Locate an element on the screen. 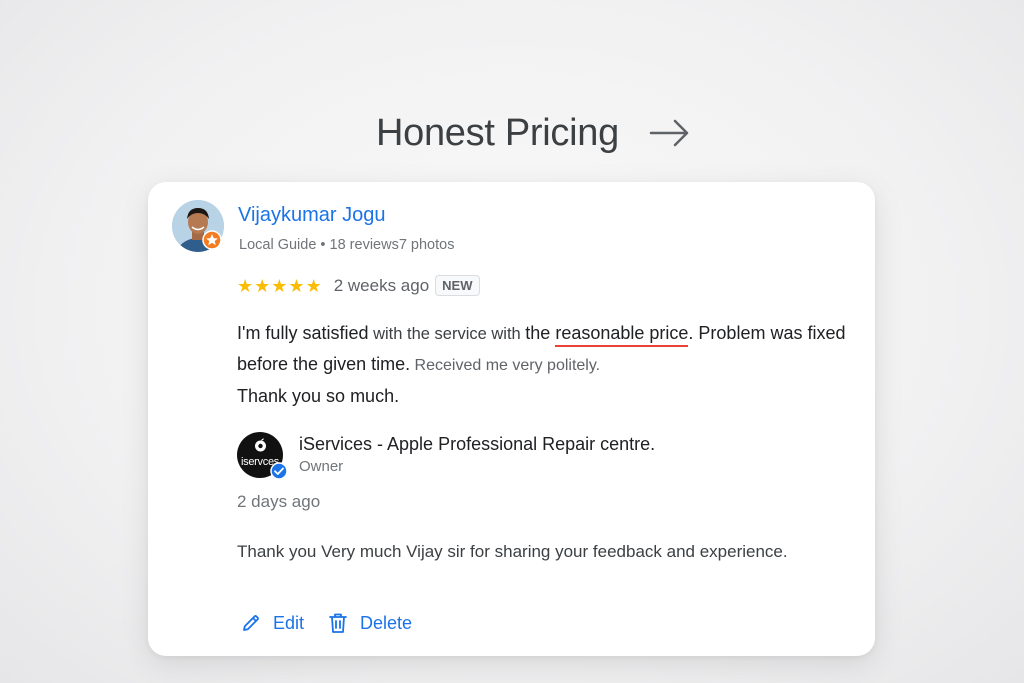 Image resolution: width=1024 pixels, height=683 pixels. delete-button: Delete is located at coordinates (370, 623).